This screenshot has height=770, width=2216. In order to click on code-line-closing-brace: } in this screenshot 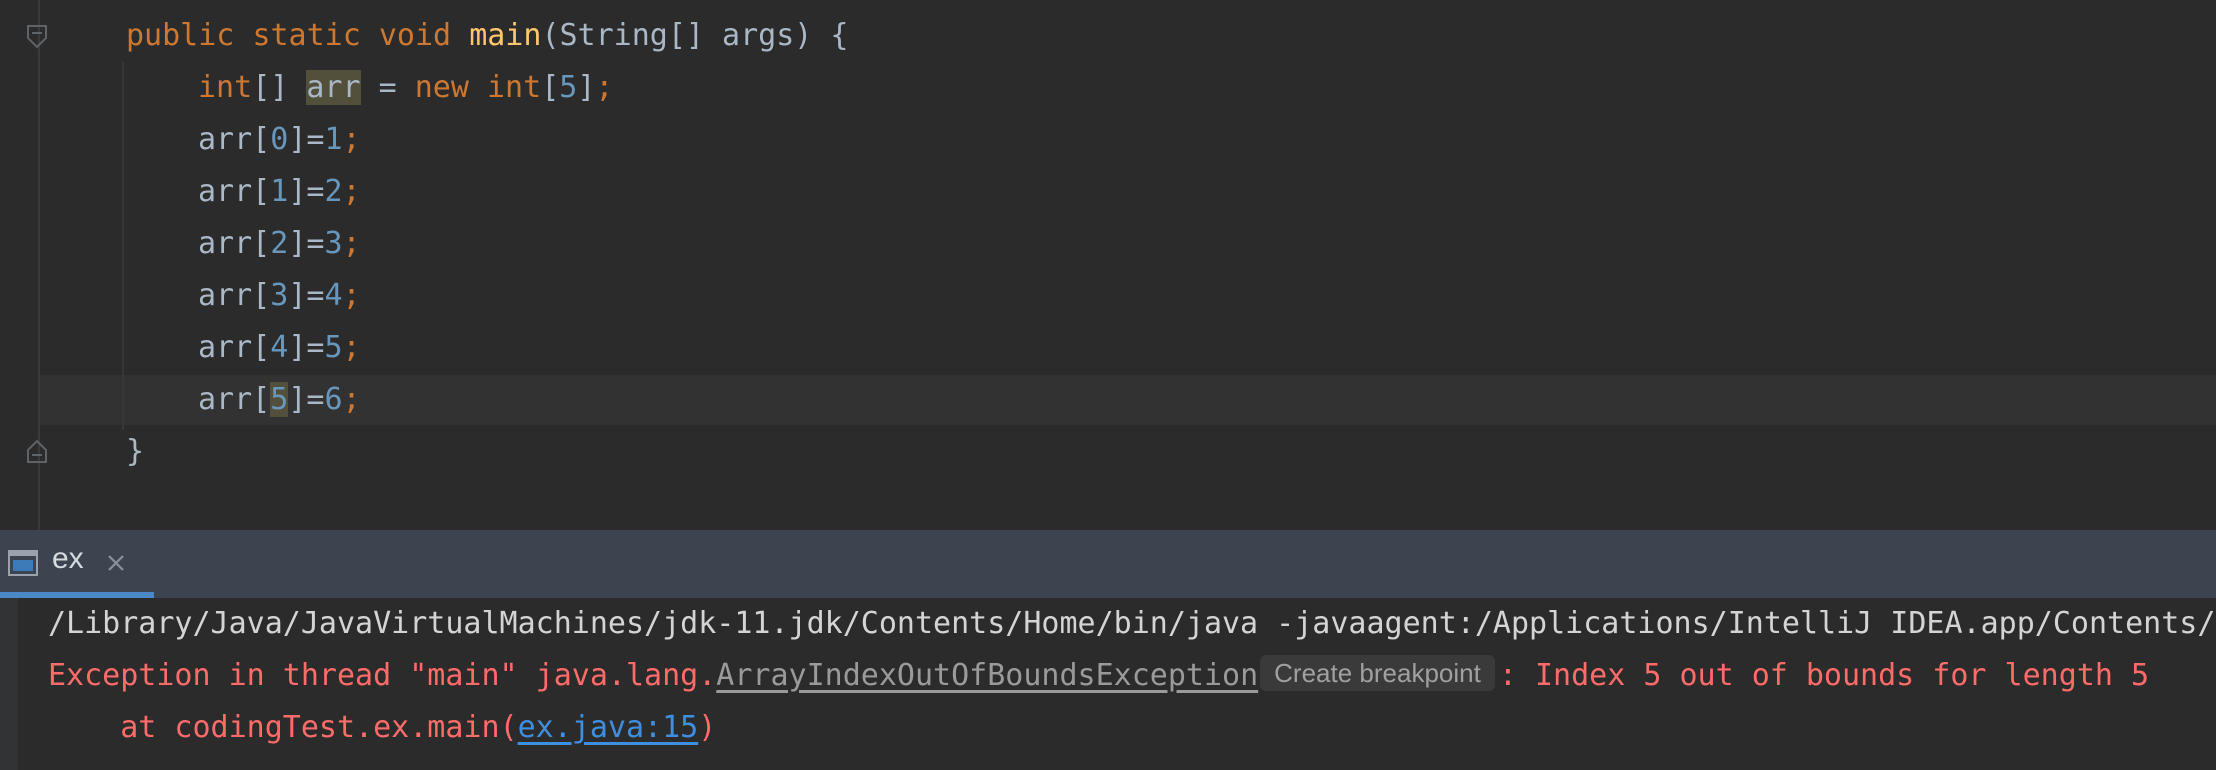, I will do `click(135, 452)`.